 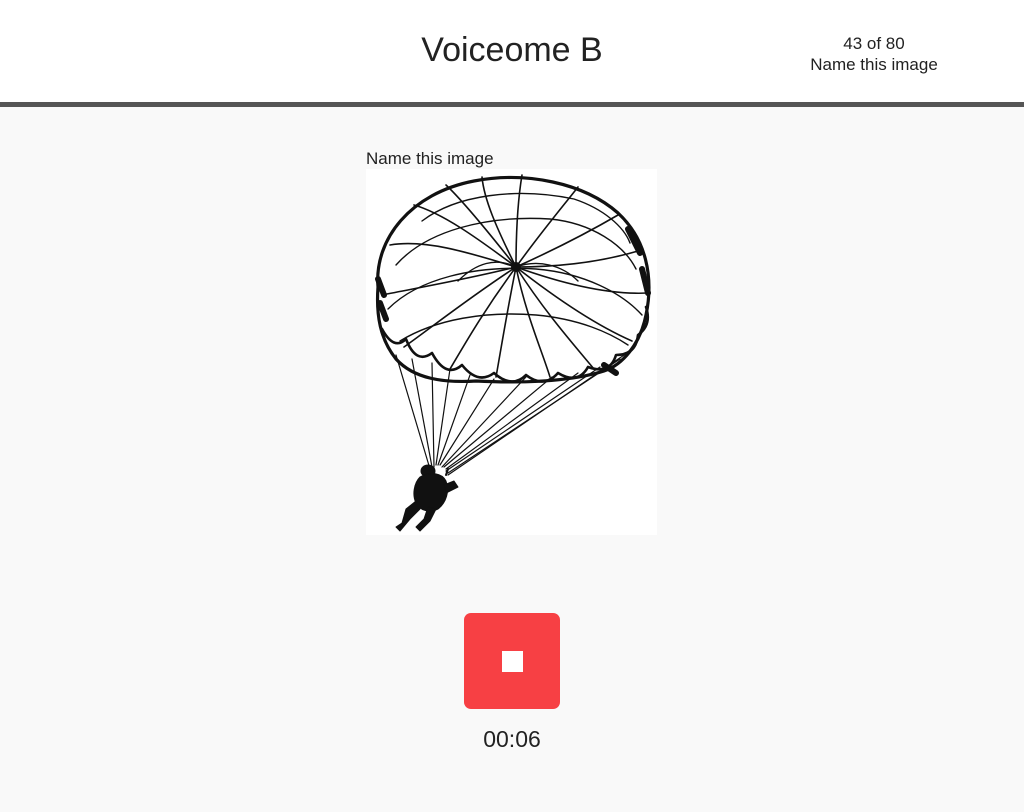 I want to click on stop-recording-button, so click(x=512, y=661).